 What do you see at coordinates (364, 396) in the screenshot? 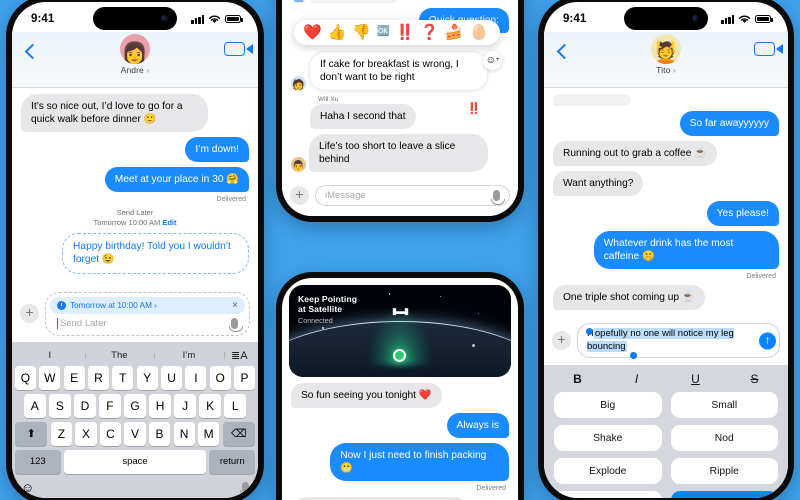
I see `message-bubble-incoming: So fun seeing you tonight ❤️` at bounding box center [364, 396].